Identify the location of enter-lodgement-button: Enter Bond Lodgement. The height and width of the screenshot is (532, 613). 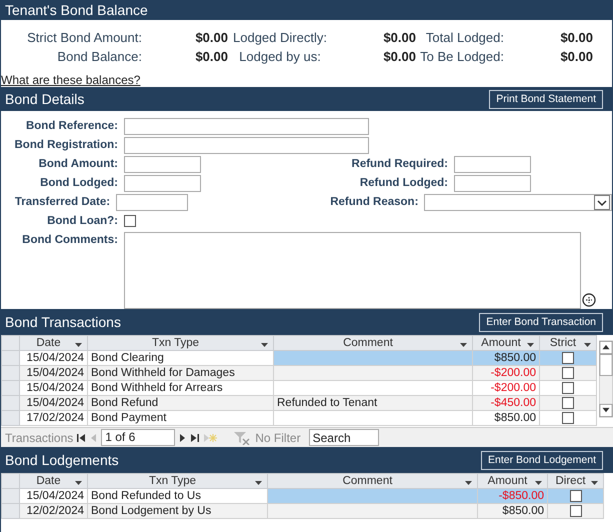
(542, 460).